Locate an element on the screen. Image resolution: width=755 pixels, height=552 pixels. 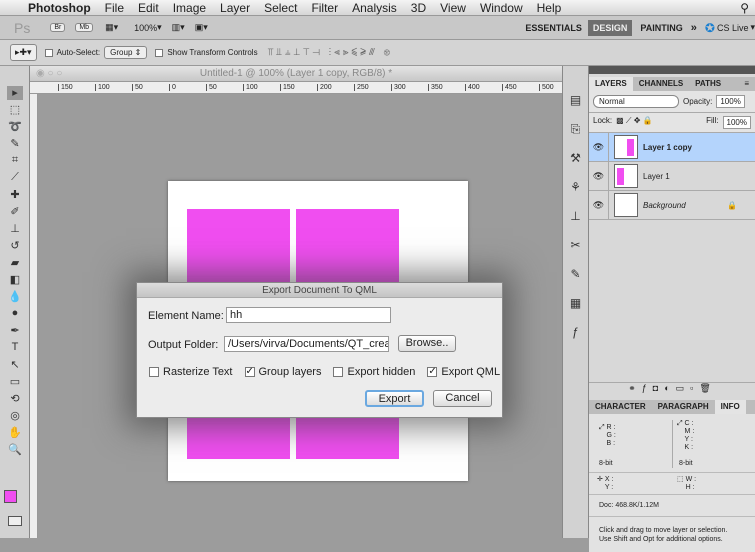
output-folder-input: /Users/virva/Documents/QT_crea is located at coordinates (306, 344).